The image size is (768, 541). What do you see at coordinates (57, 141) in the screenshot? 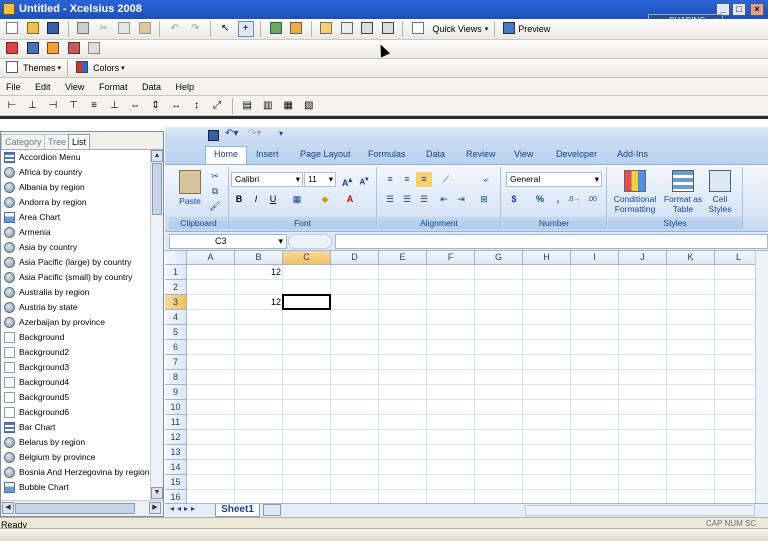
I see `tab-tree: Tree` at bounding box center [57, 141].